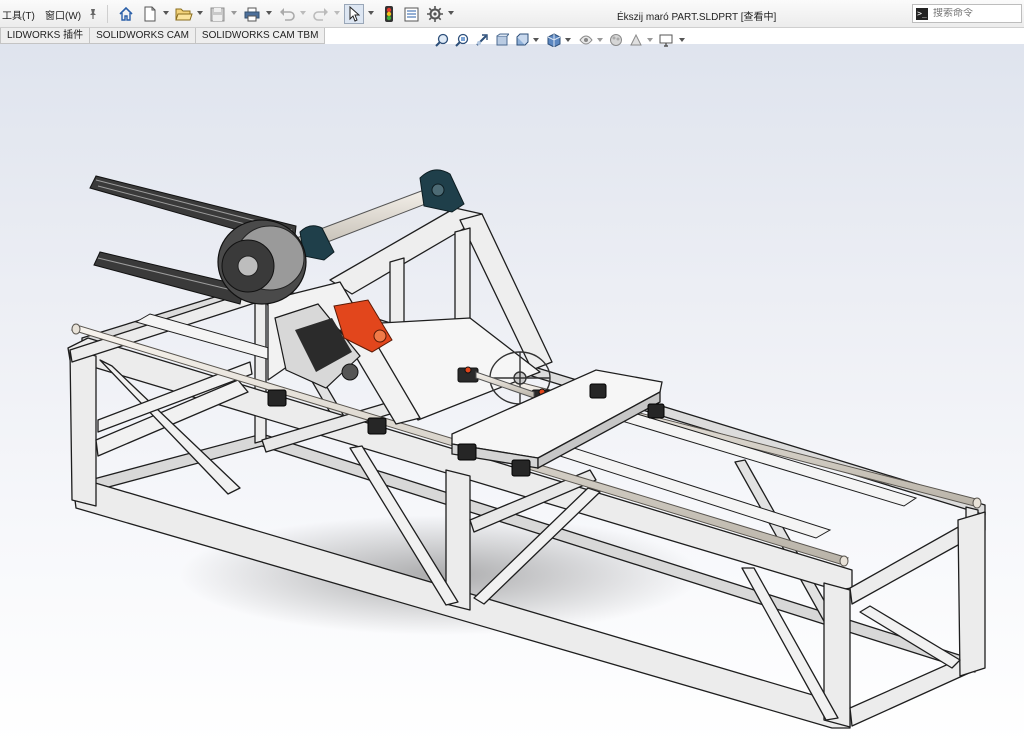  What do you see at coordinates (252, 14) in the screenshot?
I see `print-icon` at bounding box center [252, 14].